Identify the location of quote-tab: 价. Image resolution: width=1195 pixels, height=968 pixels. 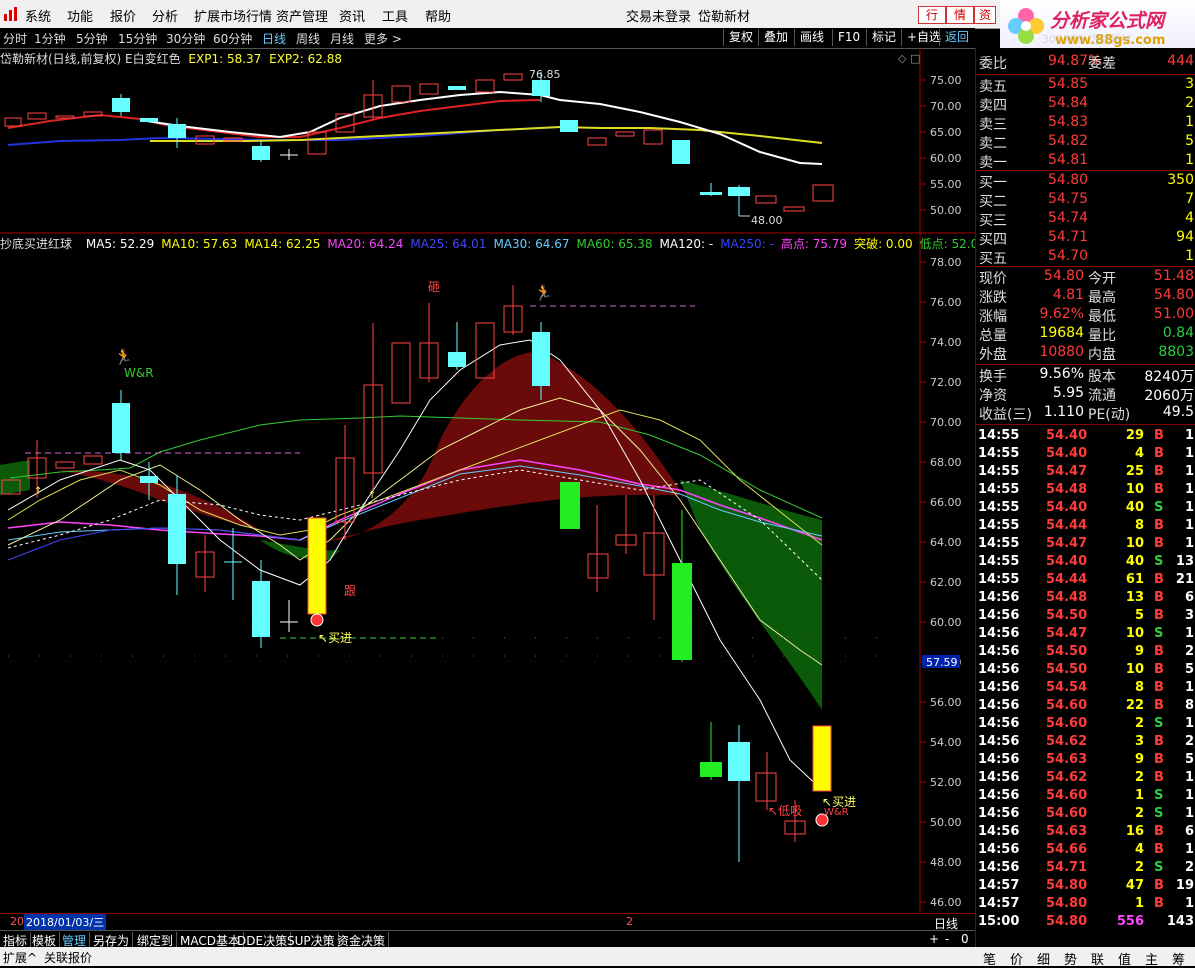
(1016, 958).